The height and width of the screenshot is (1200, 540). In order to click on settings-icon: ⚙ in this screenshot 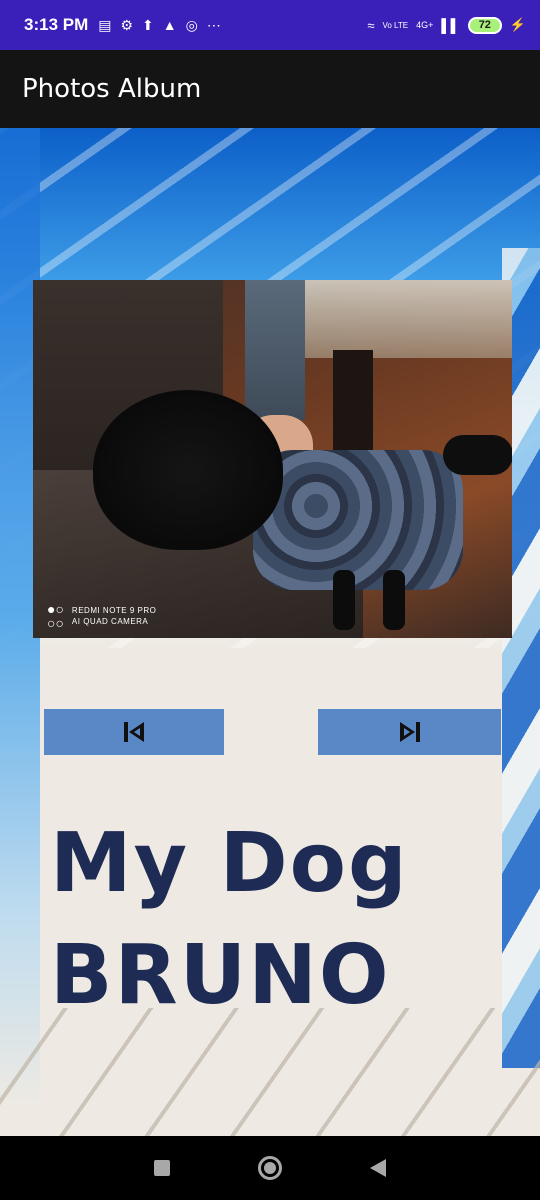, I will do `click(127, 24)`.